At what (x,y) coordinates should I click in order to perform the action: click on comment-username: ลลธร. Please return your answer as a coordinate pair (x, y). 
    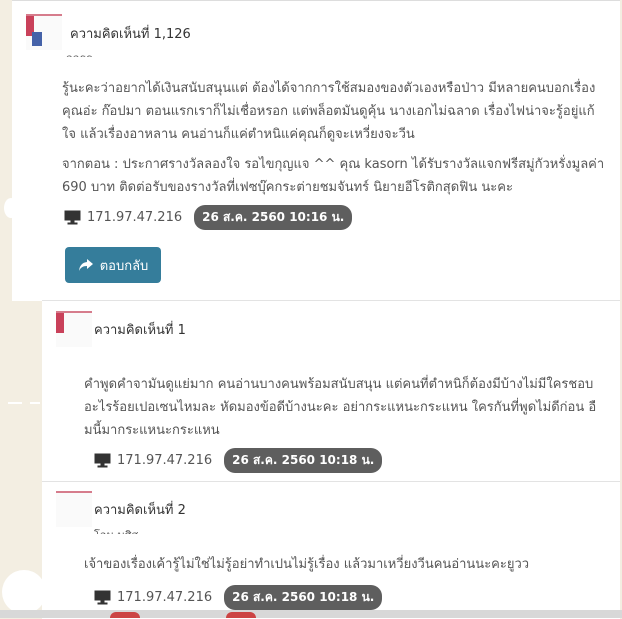
    Looking at the image, I should click on (79, 53).